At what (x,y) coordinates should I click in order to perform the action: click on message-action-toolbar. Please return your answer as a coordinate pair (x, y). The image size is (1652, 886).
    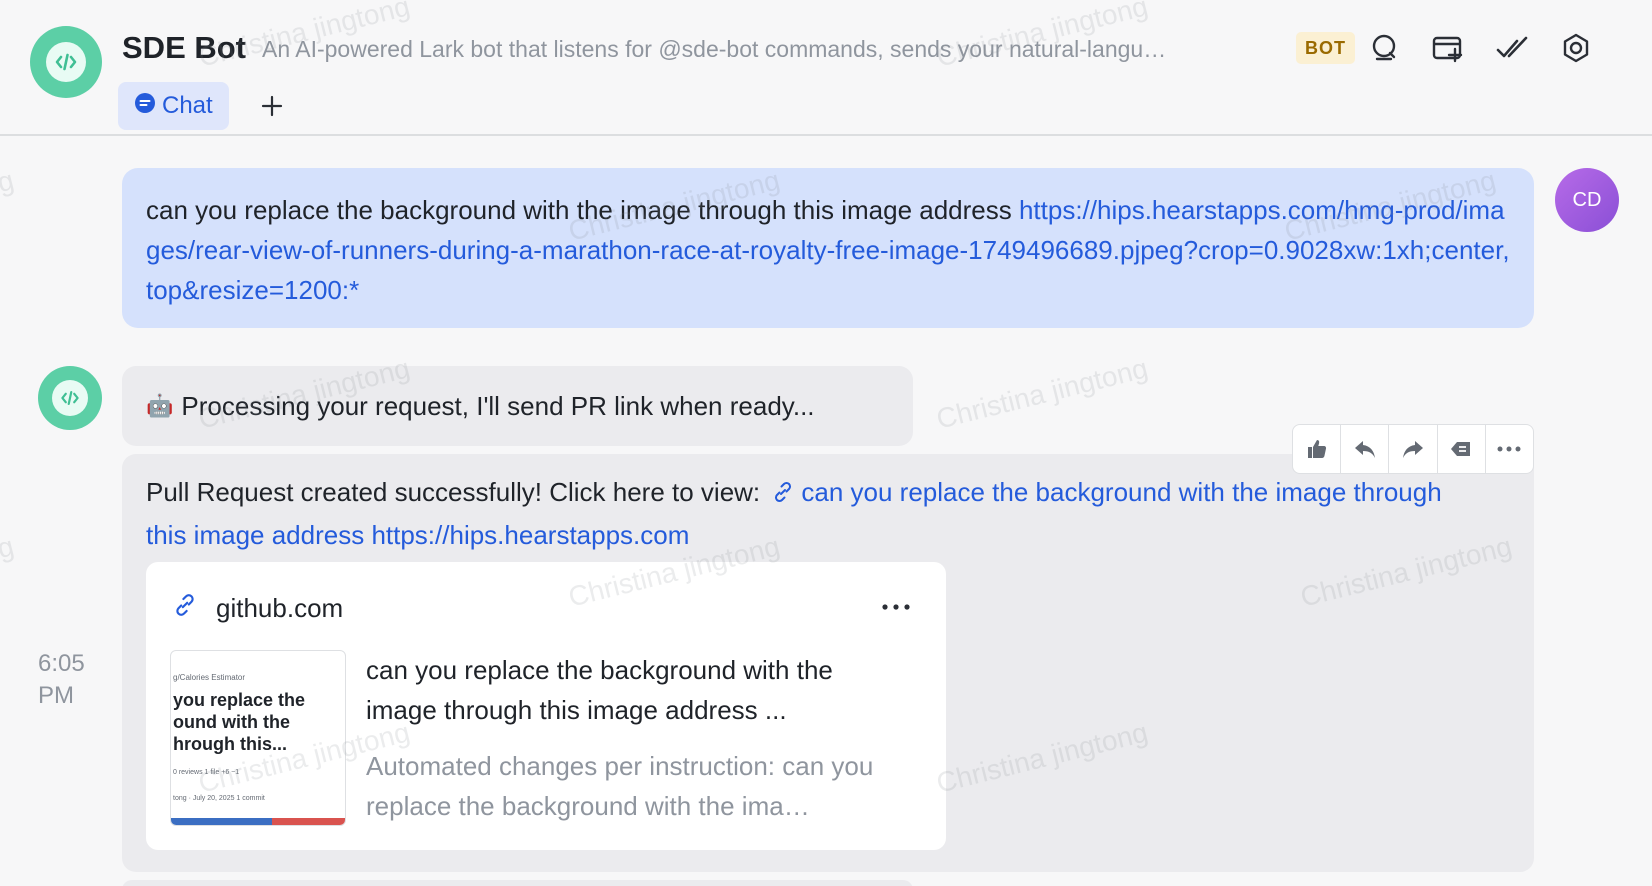
    Looking at the image, I should click on (1413, 449).